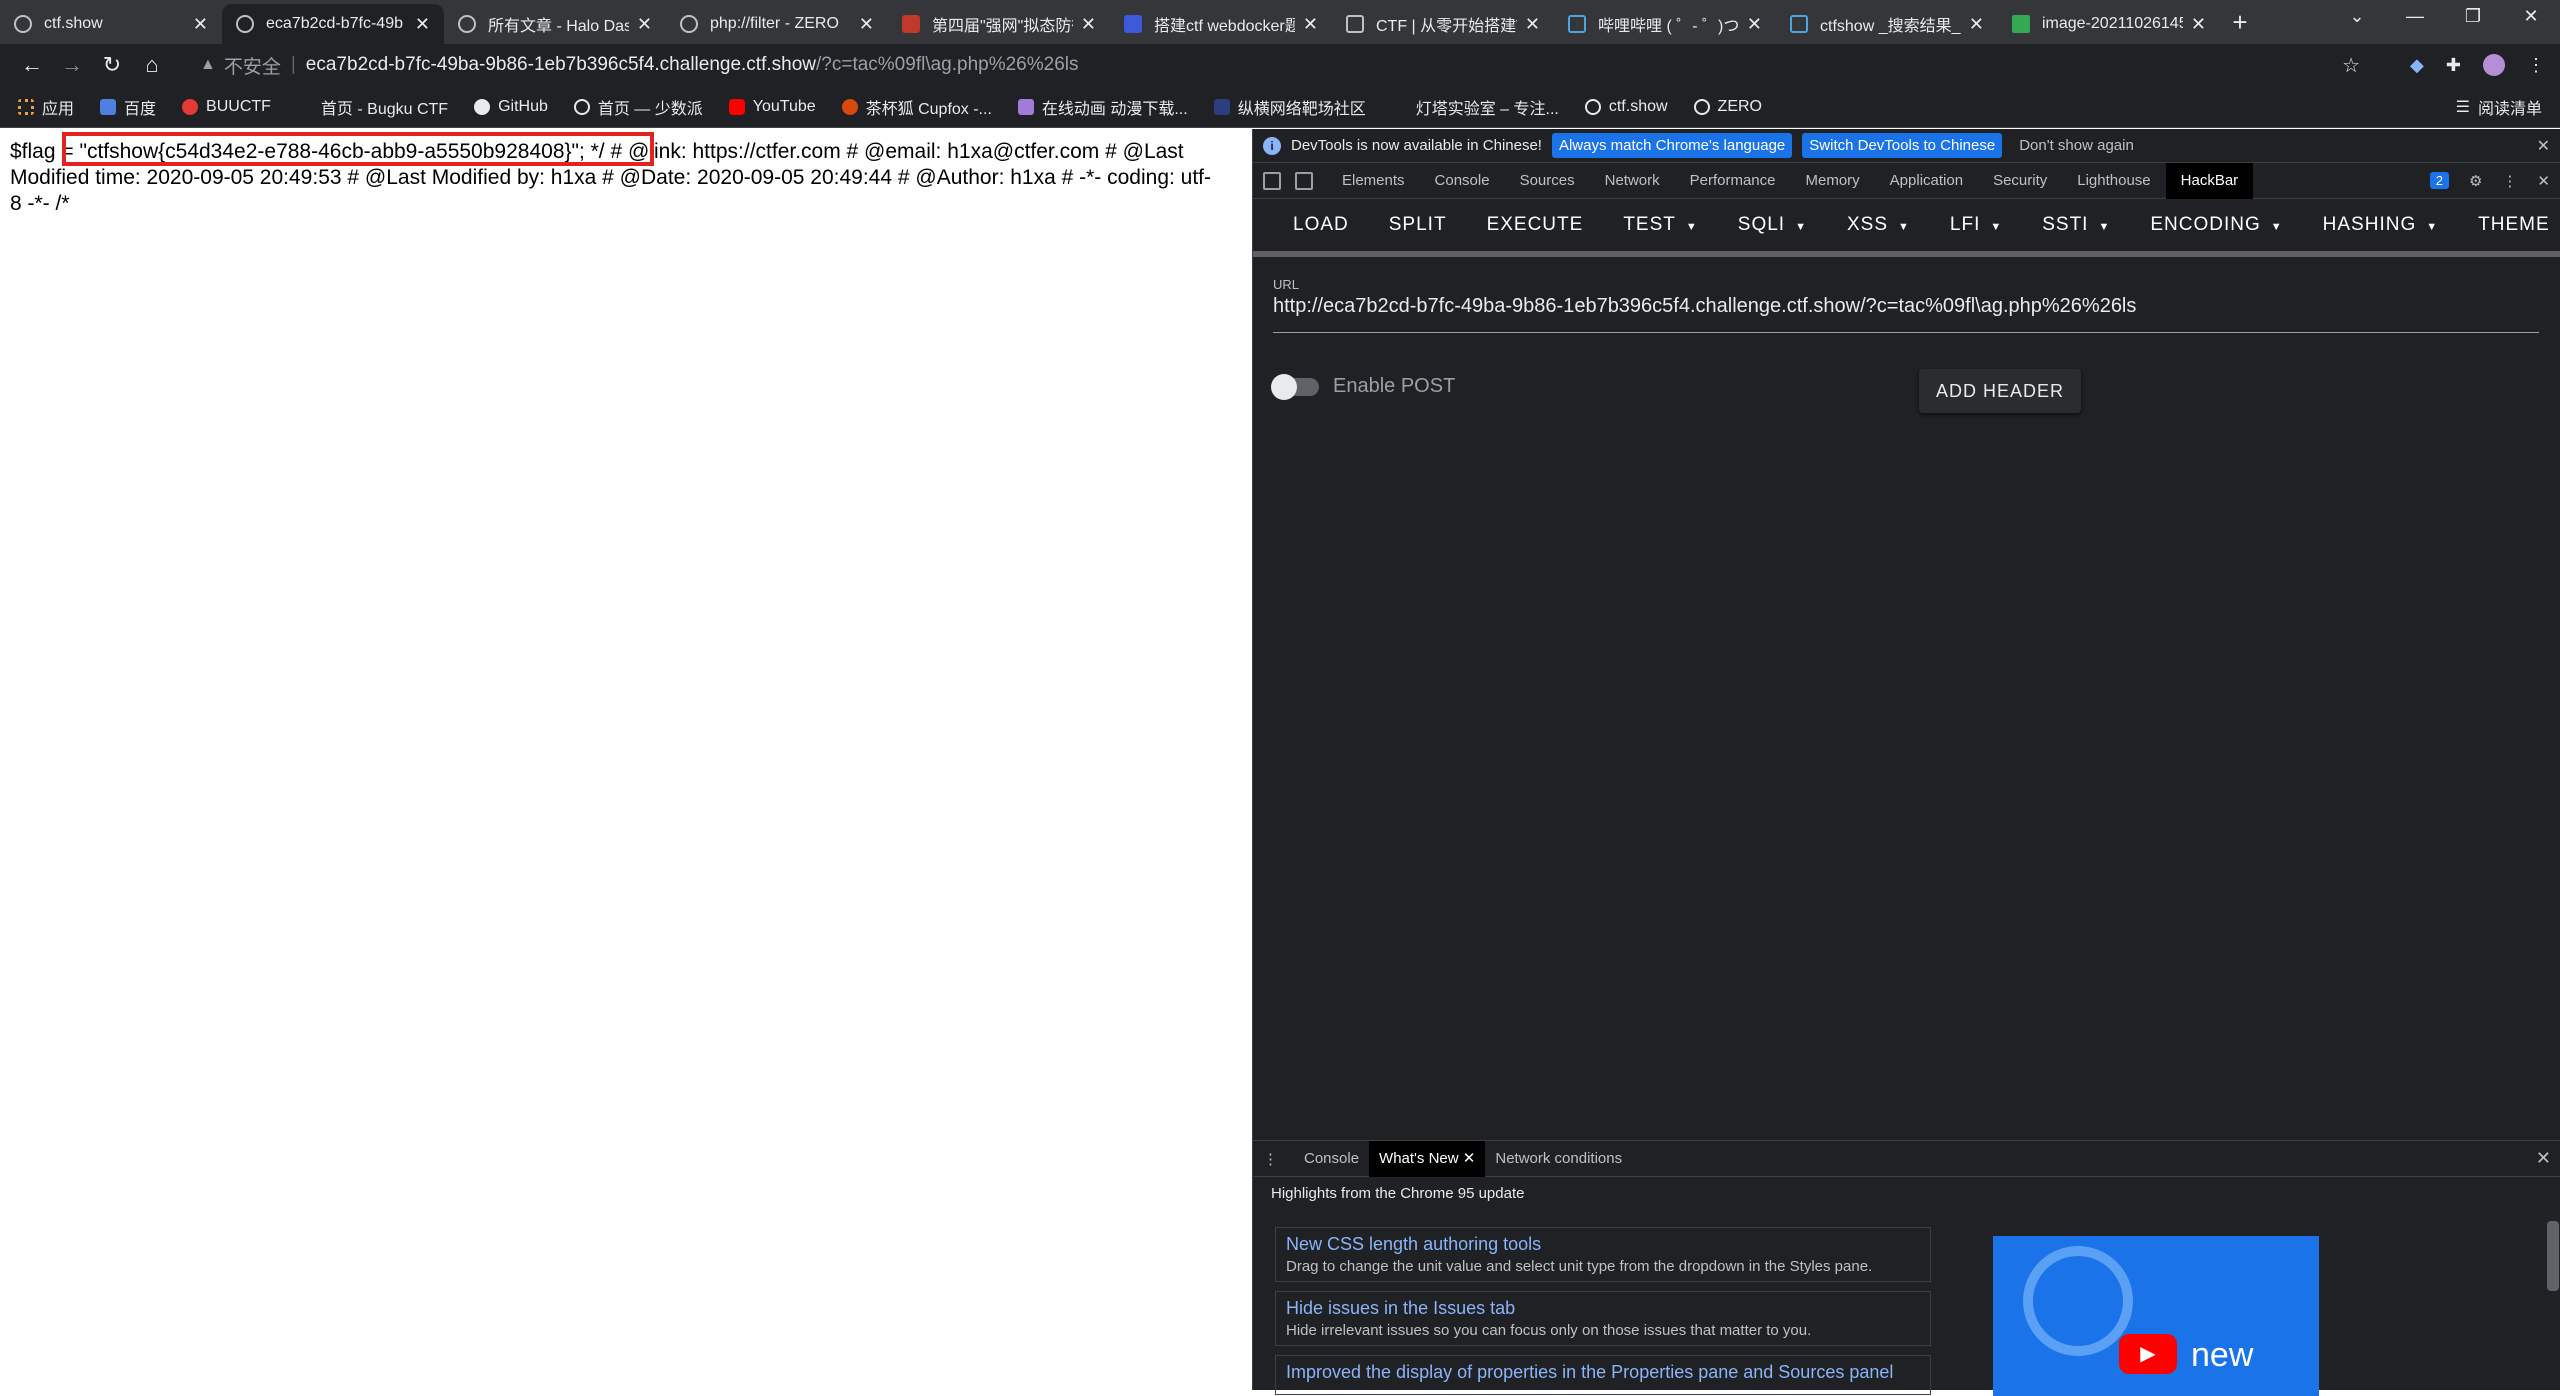 The width and height of the screenshot is (2560, 1396). Describe the element at coordinates (1727, 107) in the screenshot. I see `bookmark-zero: ZERO` at that location.